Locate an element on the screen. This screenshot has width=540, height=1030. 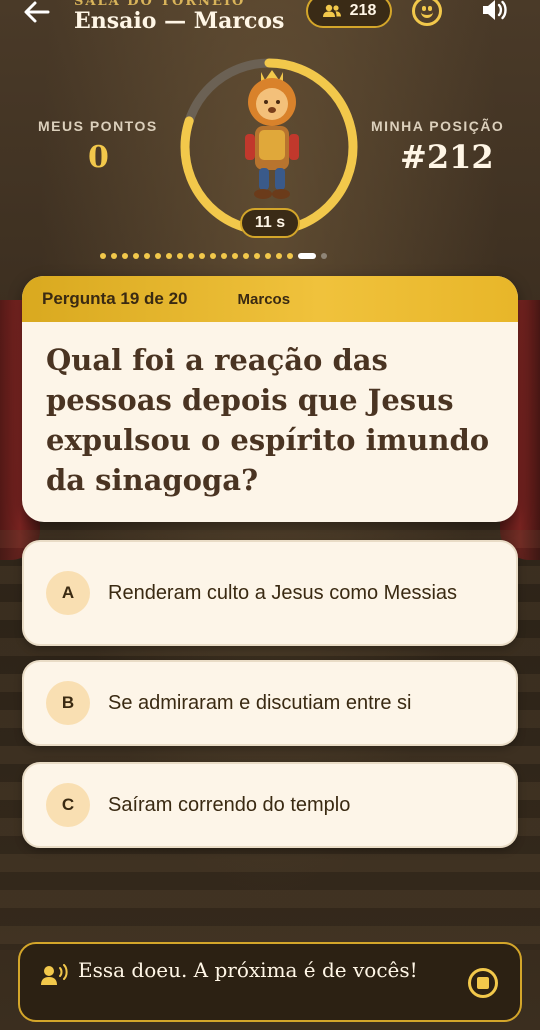
option-text: Renderam culto a Jesus como Messias is located at coordinates (283, 593).